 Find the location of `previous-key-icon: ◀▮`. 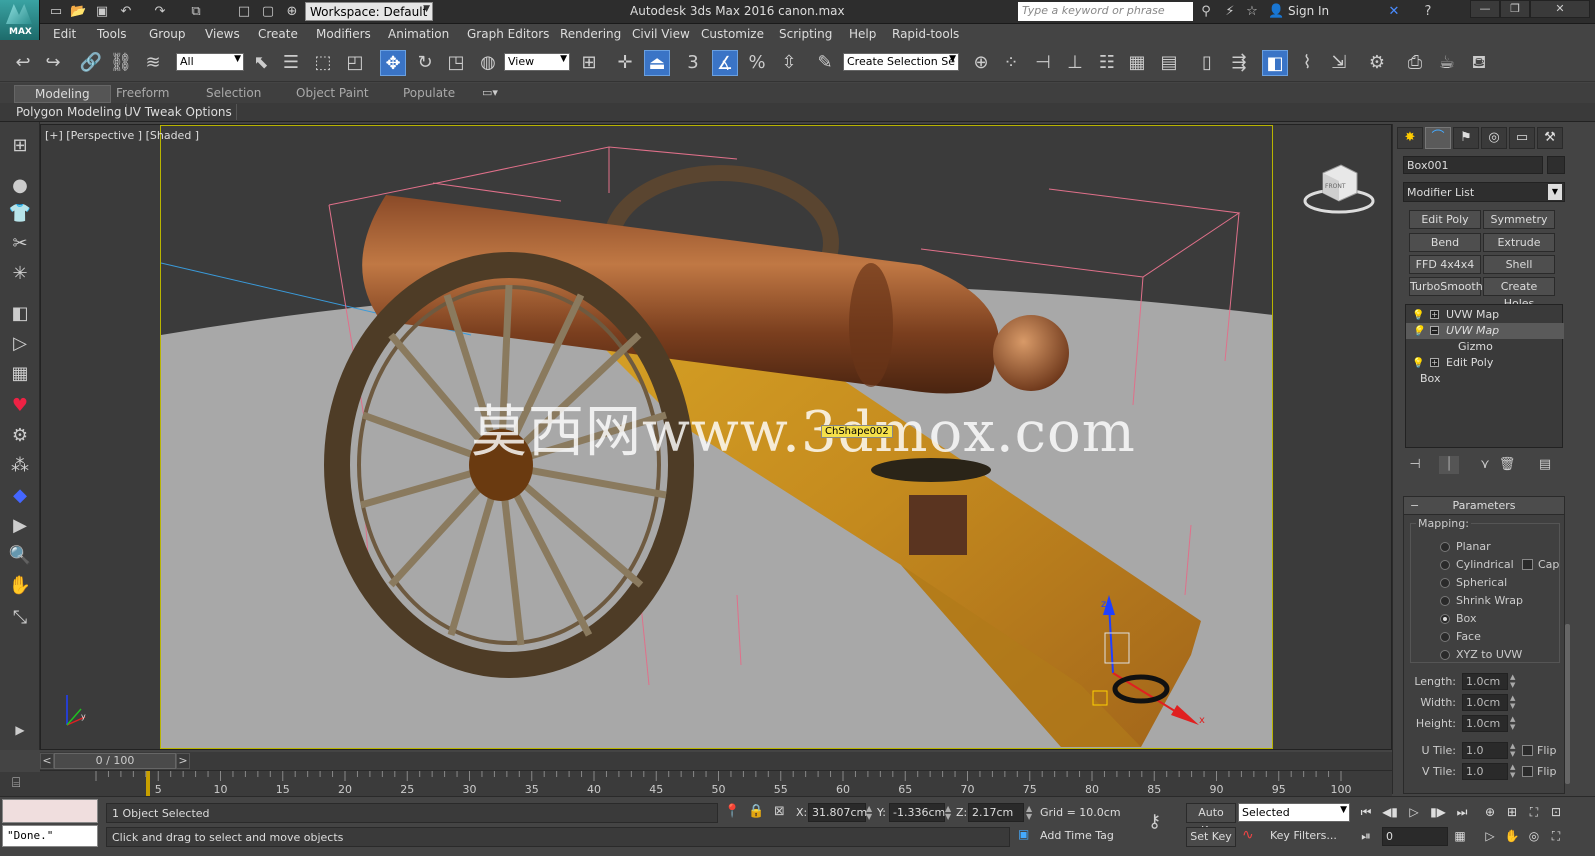

previous-key-icon: ◀▮ is located at coordinates (1390, 812).